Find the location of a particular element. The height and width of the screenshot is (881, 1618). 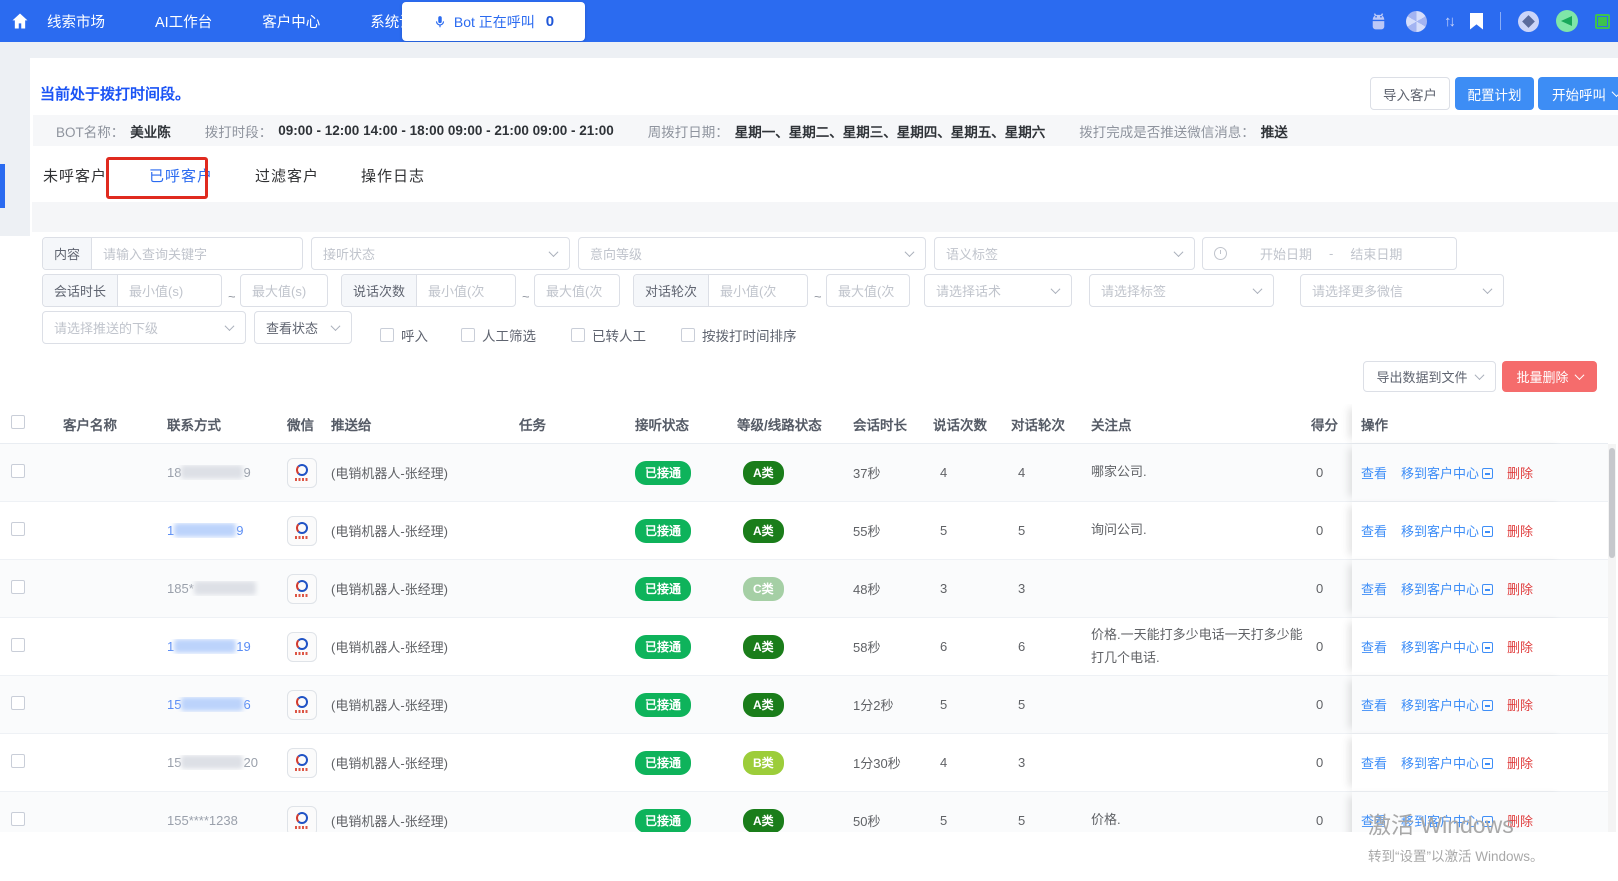

phone-cell: 185* is located at coordinates (220, 588).